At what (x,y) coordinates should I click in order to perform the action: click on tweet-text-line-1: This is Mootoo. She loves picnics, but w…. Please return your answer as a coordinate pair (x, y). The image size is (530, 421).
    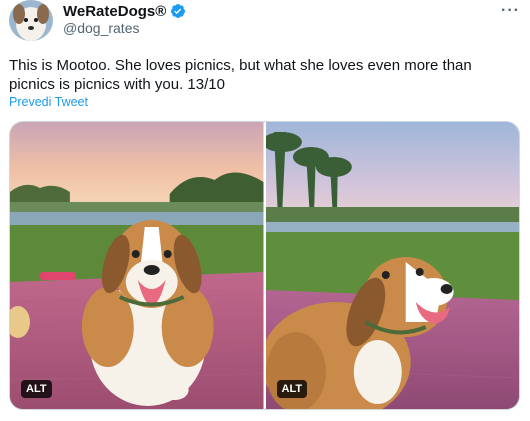
    Looking at the image, I should click on (240, 65).